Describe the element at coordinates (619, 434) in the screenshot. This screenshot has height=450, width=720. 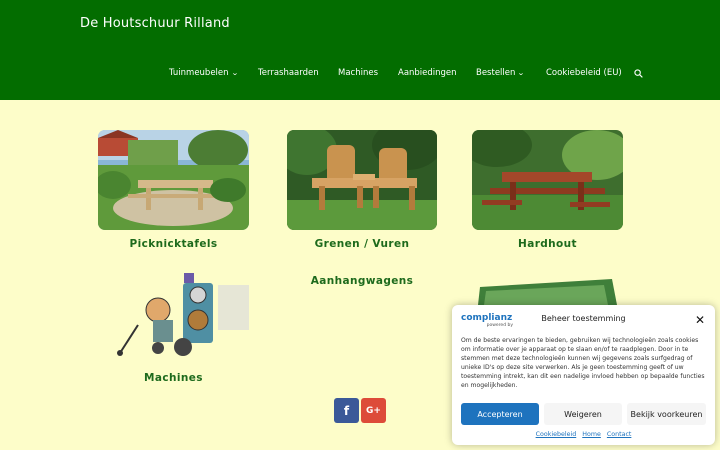
I see `link-contact: Contact` at that location.